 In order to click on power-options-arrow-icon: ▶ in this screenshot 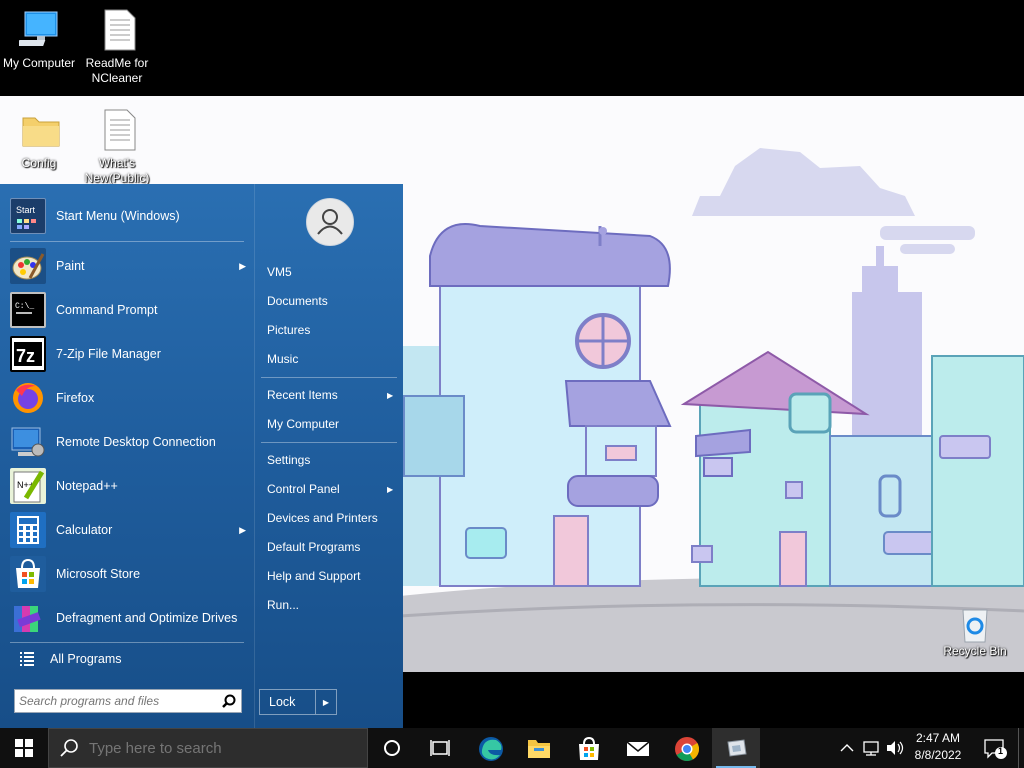, I will do `click(326, 702)`.